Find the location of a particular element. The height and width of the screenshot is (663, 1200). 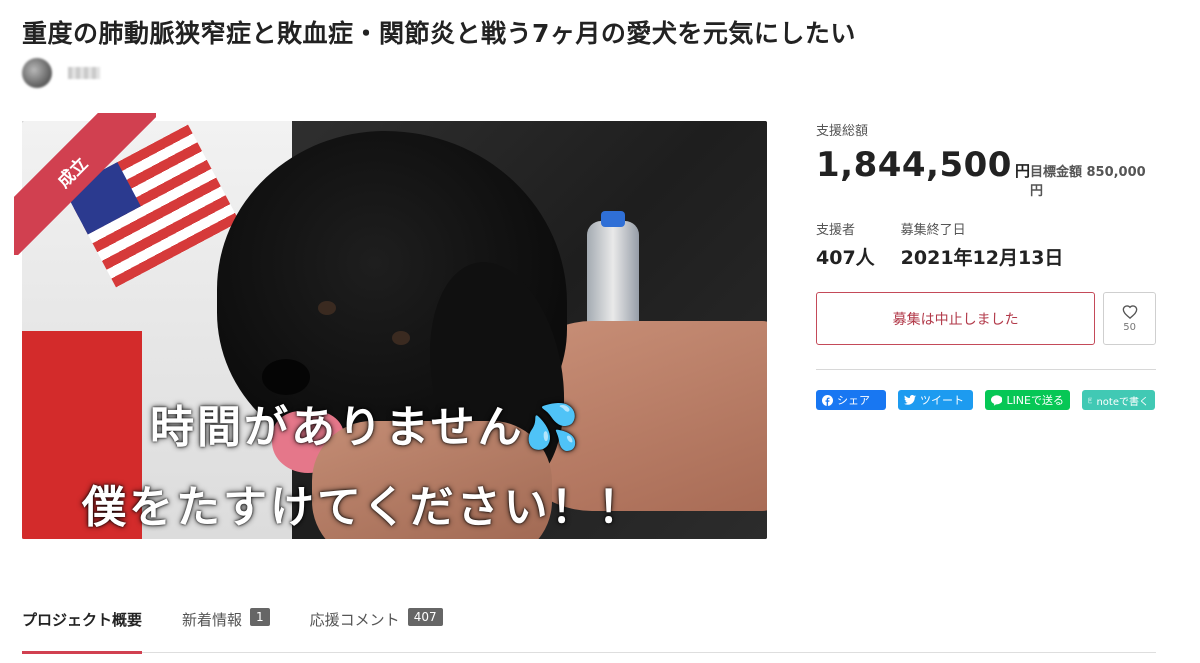

note-icon is located at coordinates (1090, 400).